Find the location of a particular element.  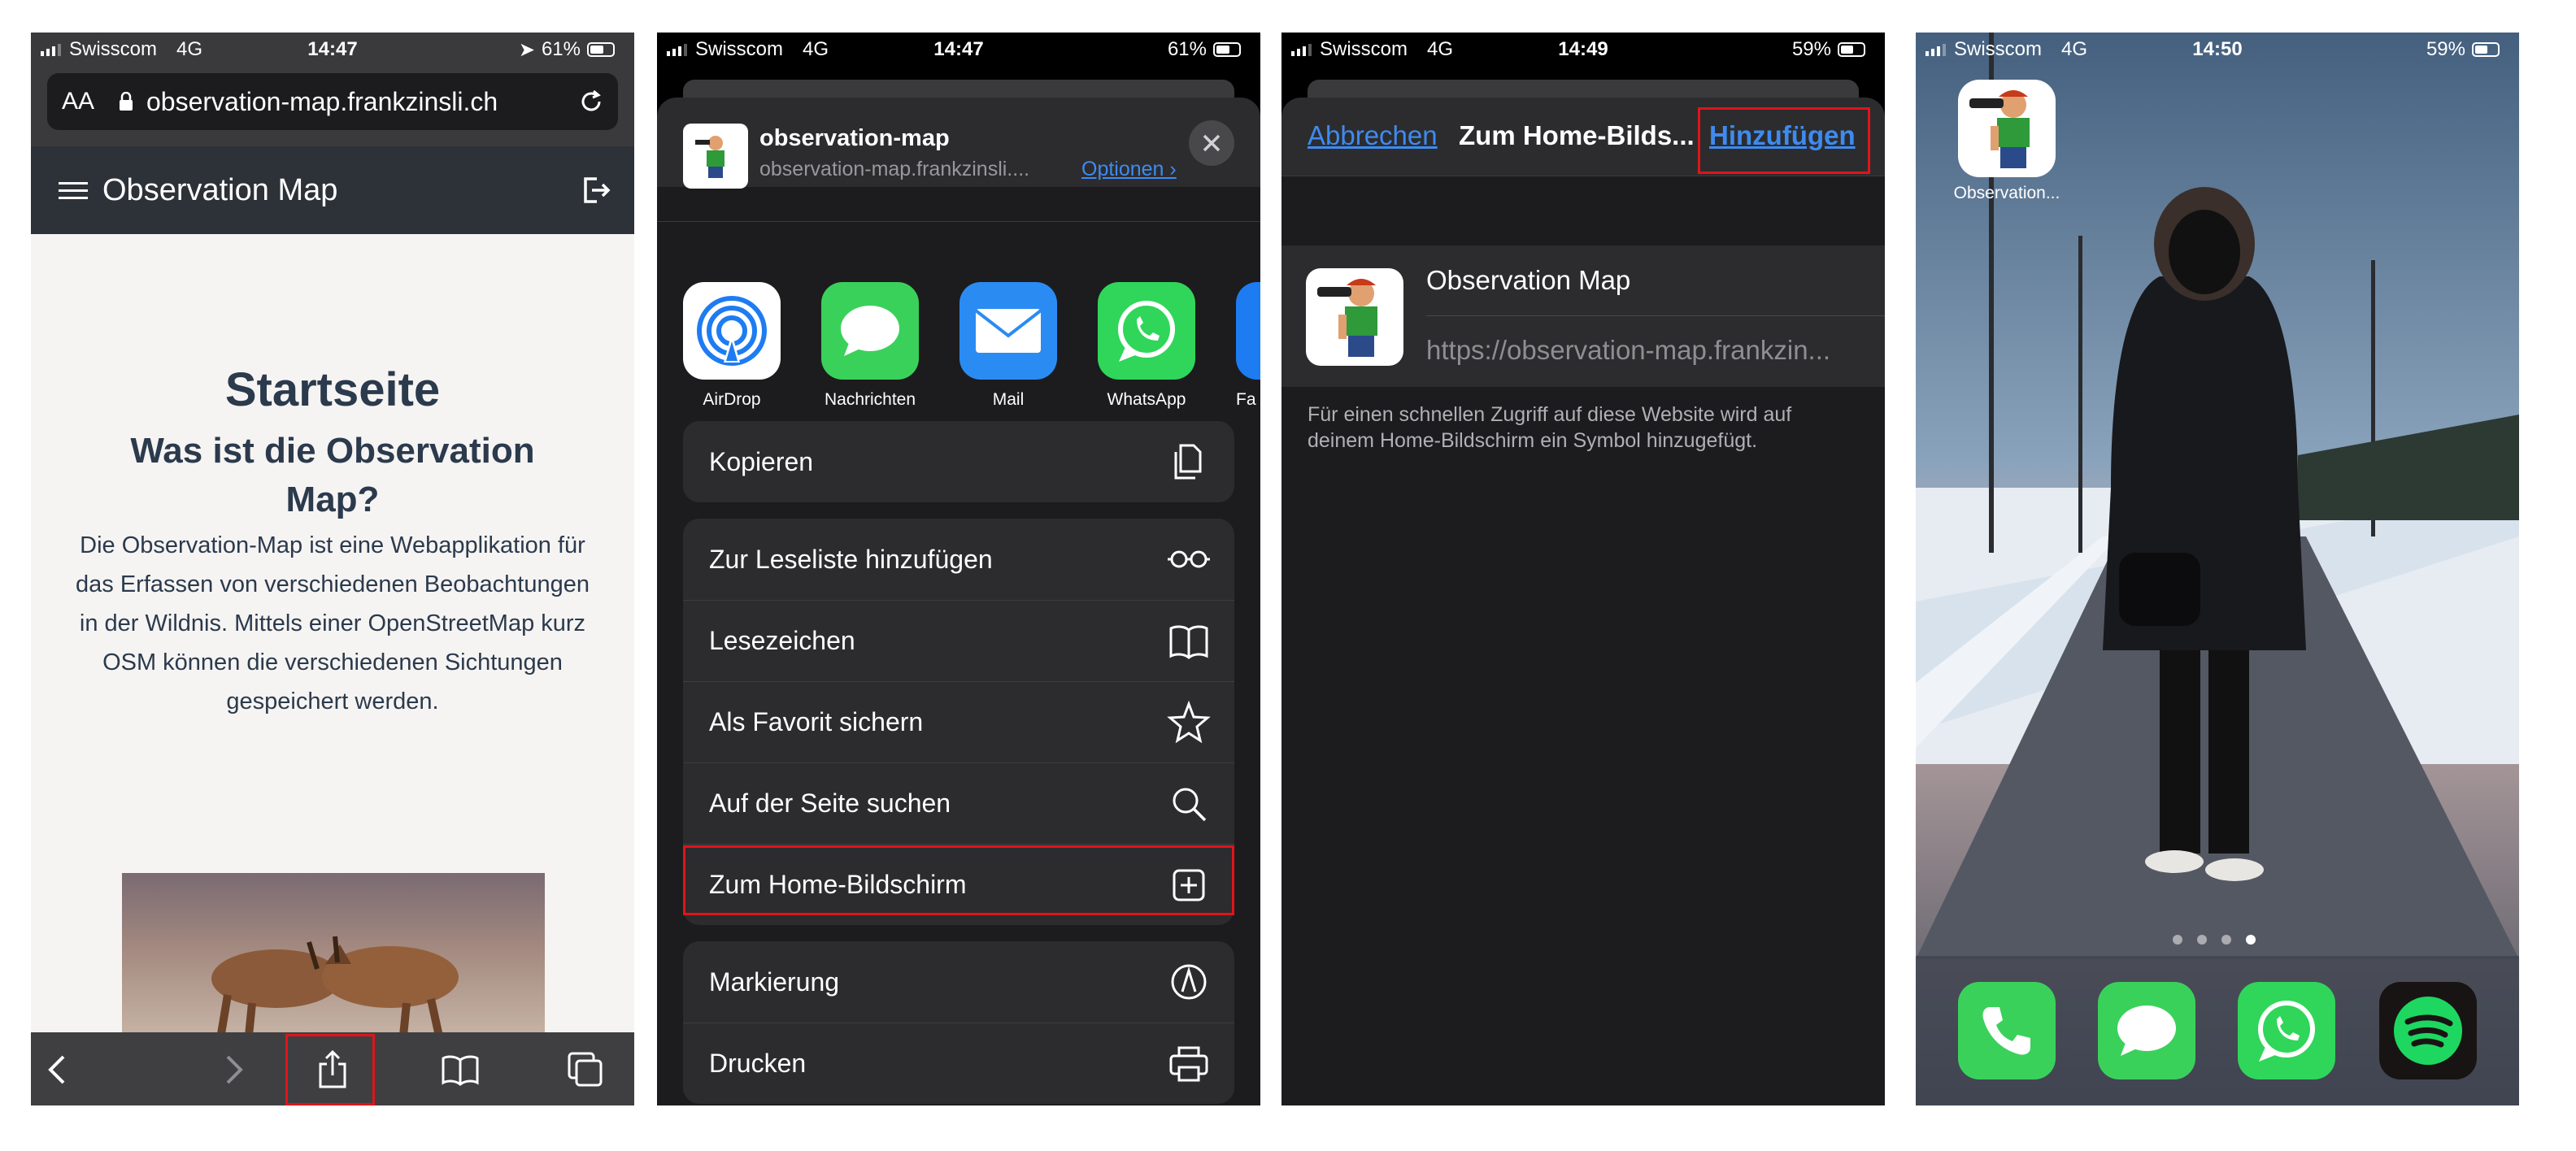

app-row: AirDrop Nachrichten Mail WhatsApp Fa is located at coordinates (959, 327).